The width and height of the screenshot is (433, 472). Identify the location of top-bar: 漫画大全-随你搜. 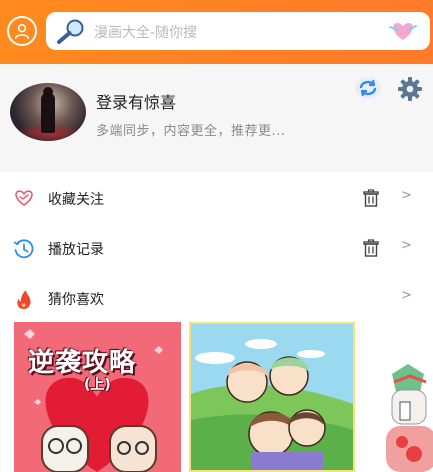
(216, 32).